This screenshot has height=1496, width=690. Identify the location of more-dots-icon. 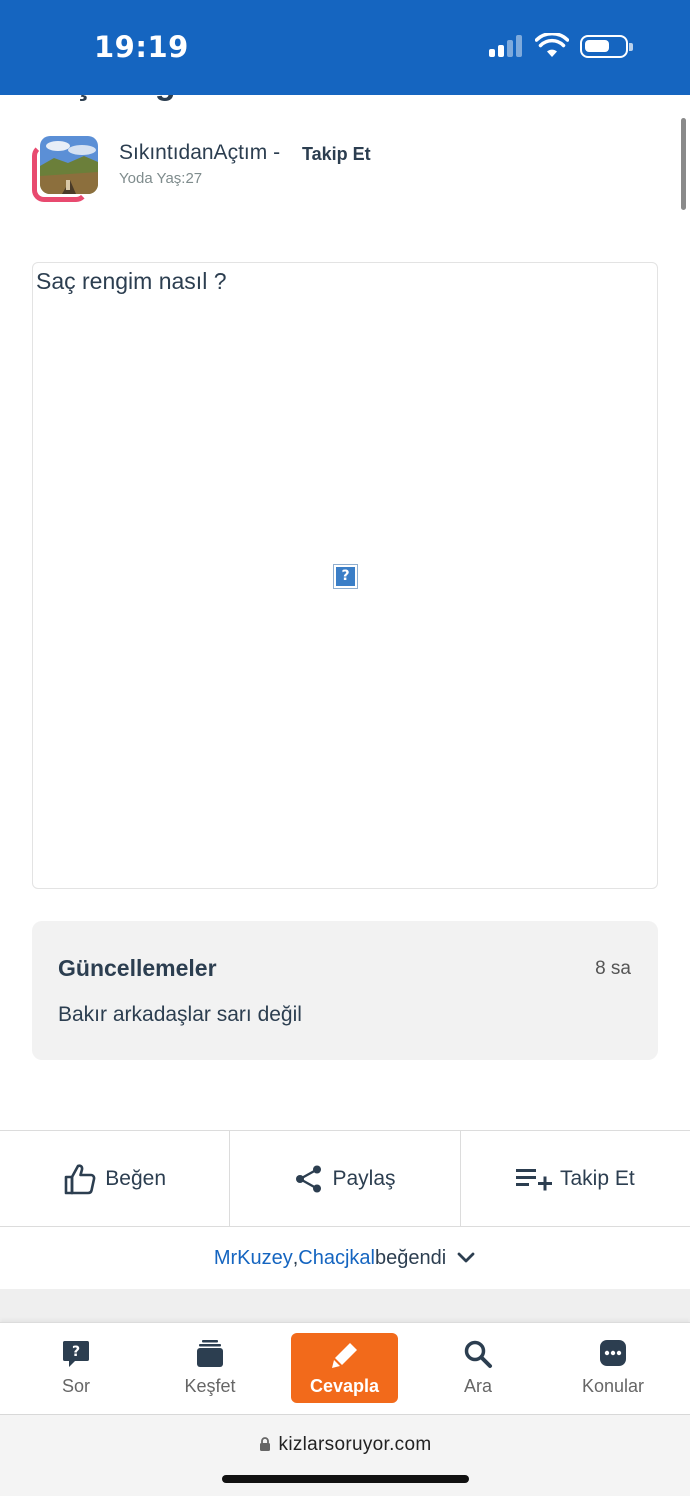
(613, 1355).